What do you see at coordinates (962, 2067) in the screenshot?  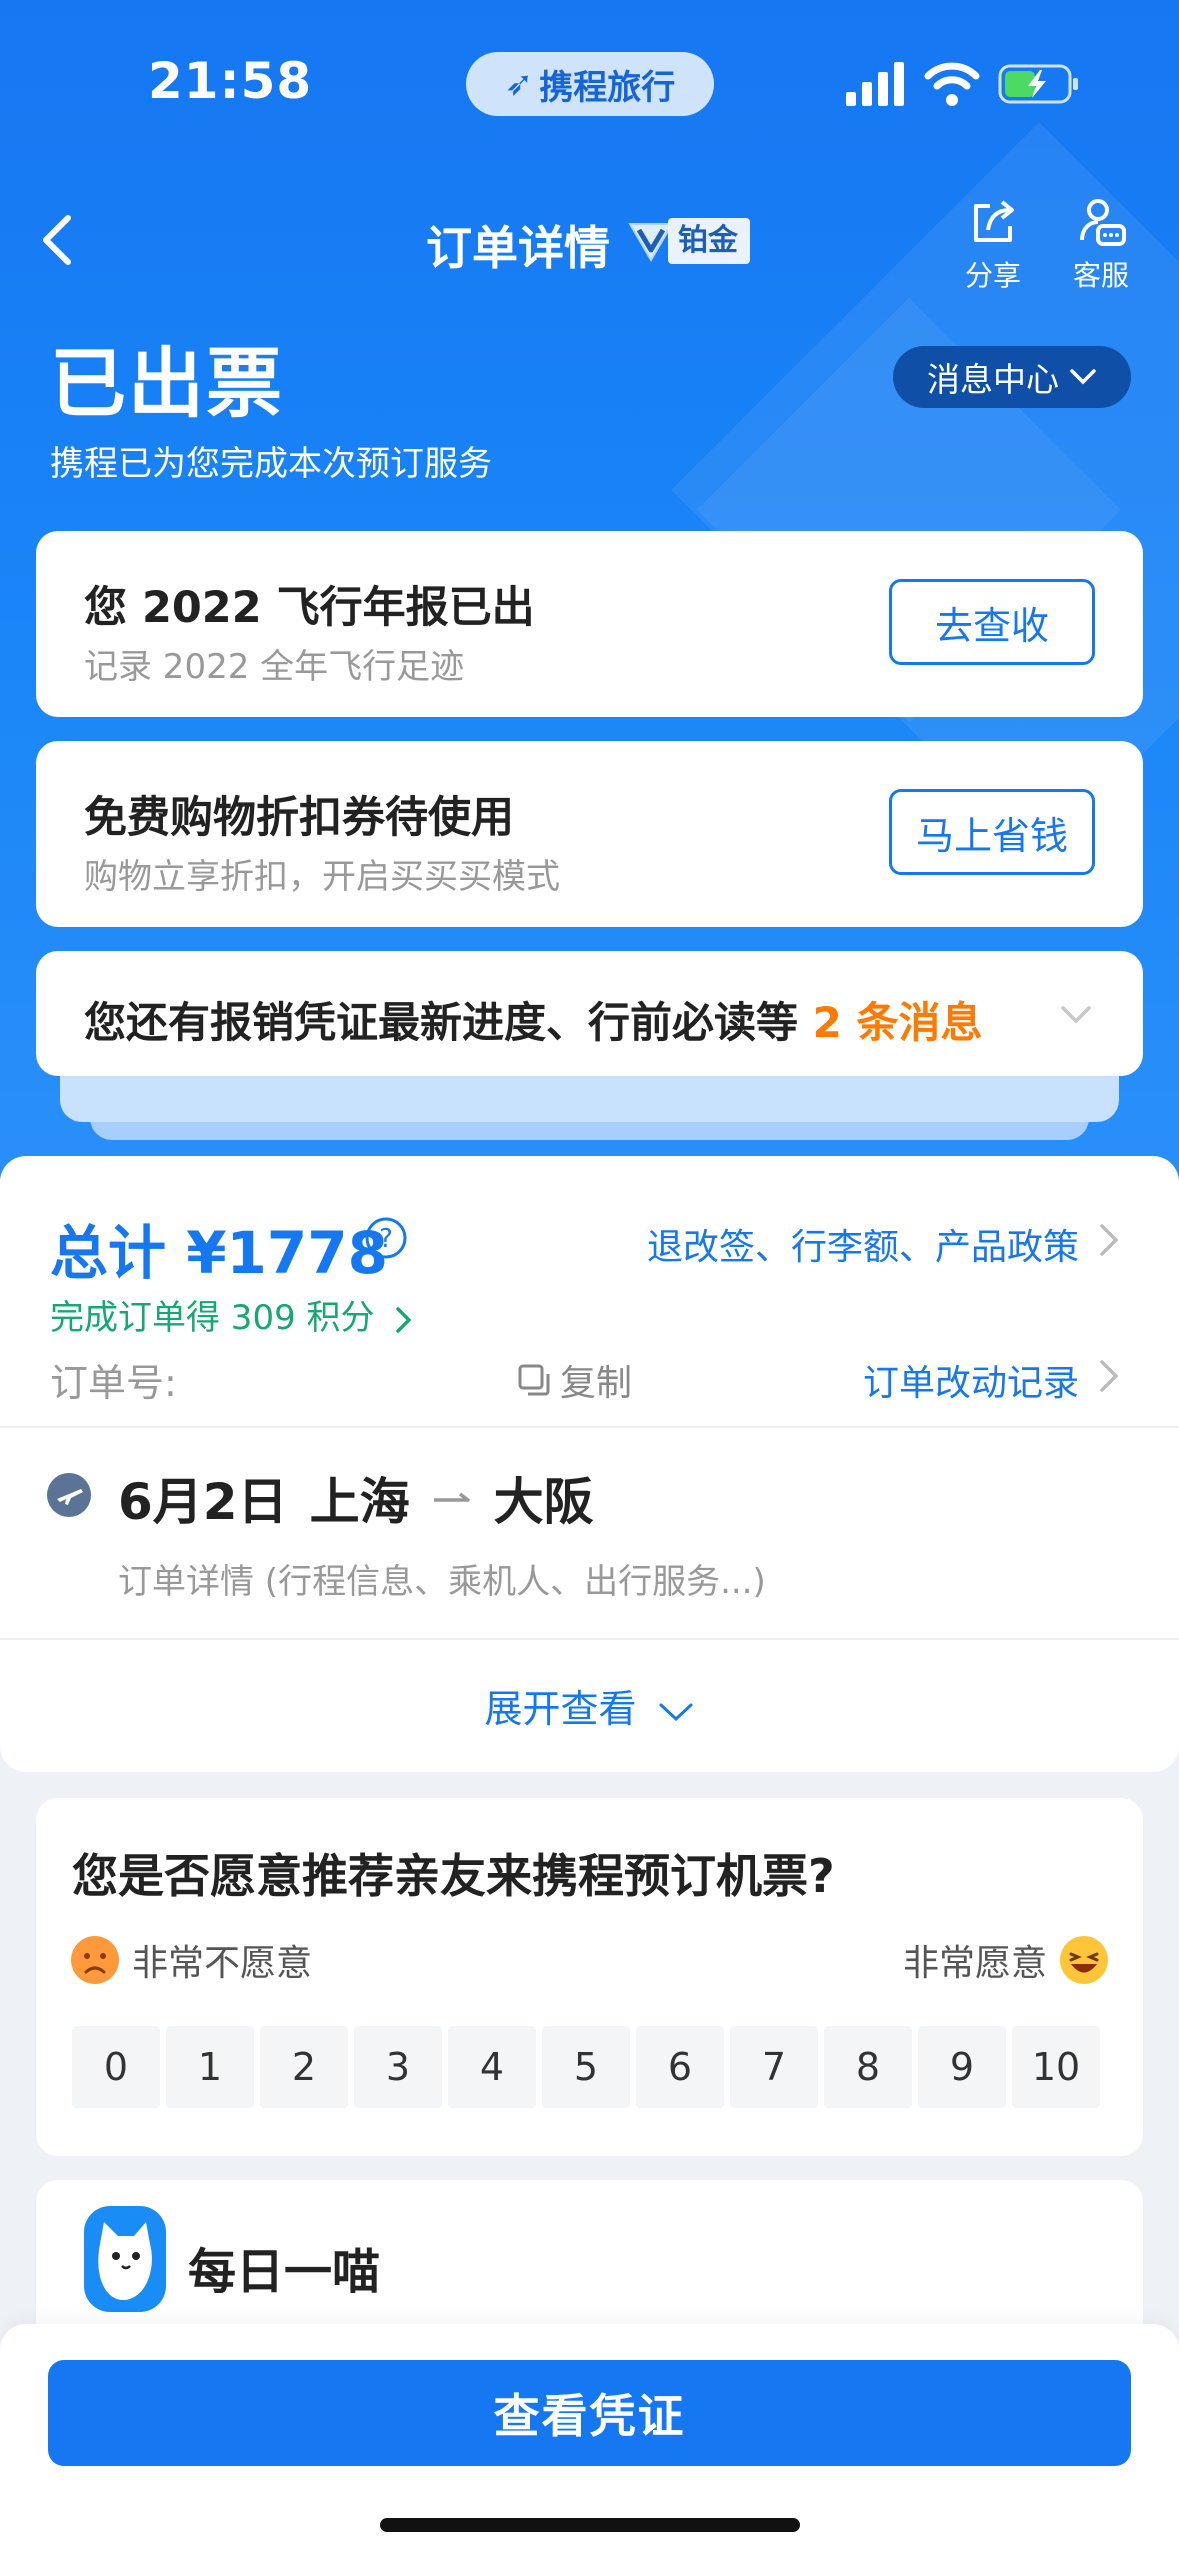 I see `score-option-9: 9` at bounding box center [962, 2067].